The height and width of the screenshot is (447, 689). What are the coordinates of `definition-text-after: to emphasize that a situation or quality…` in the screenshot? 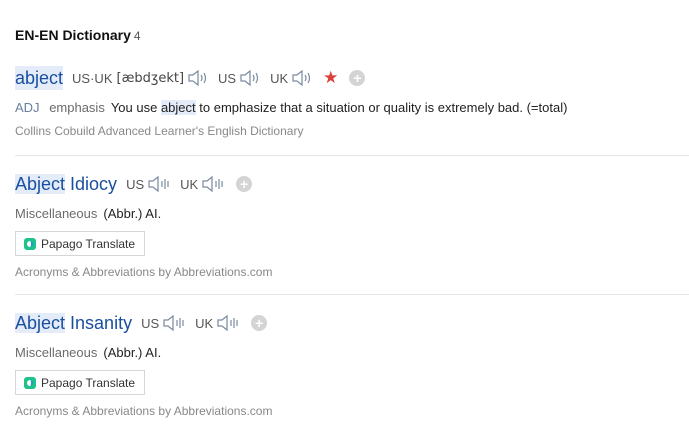 It's located at (381, 107).